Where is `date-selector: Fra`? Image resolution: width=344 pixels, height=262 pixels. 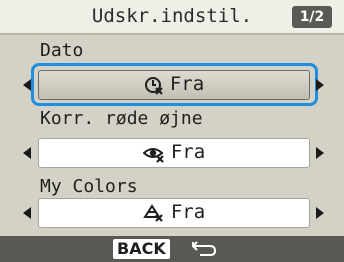
date-selector: Fra is located at coordinates (174, 85).